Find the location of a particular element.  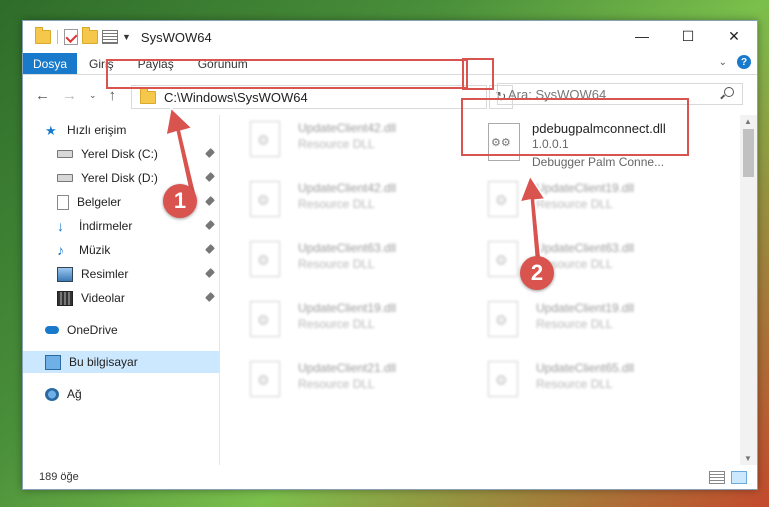

callout-badge-2: 2 is located at coordinates (537, 273).